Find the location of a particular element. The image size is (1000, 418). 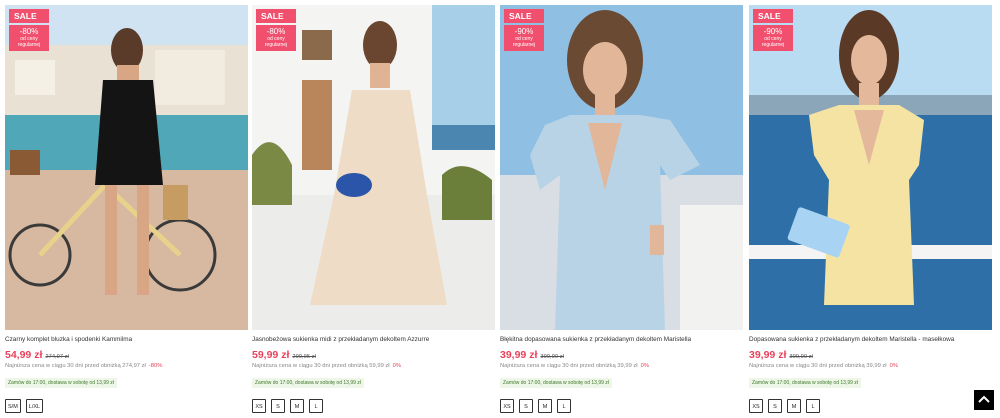

old-price: 274,97 zł is located at coordinates (57, 357).